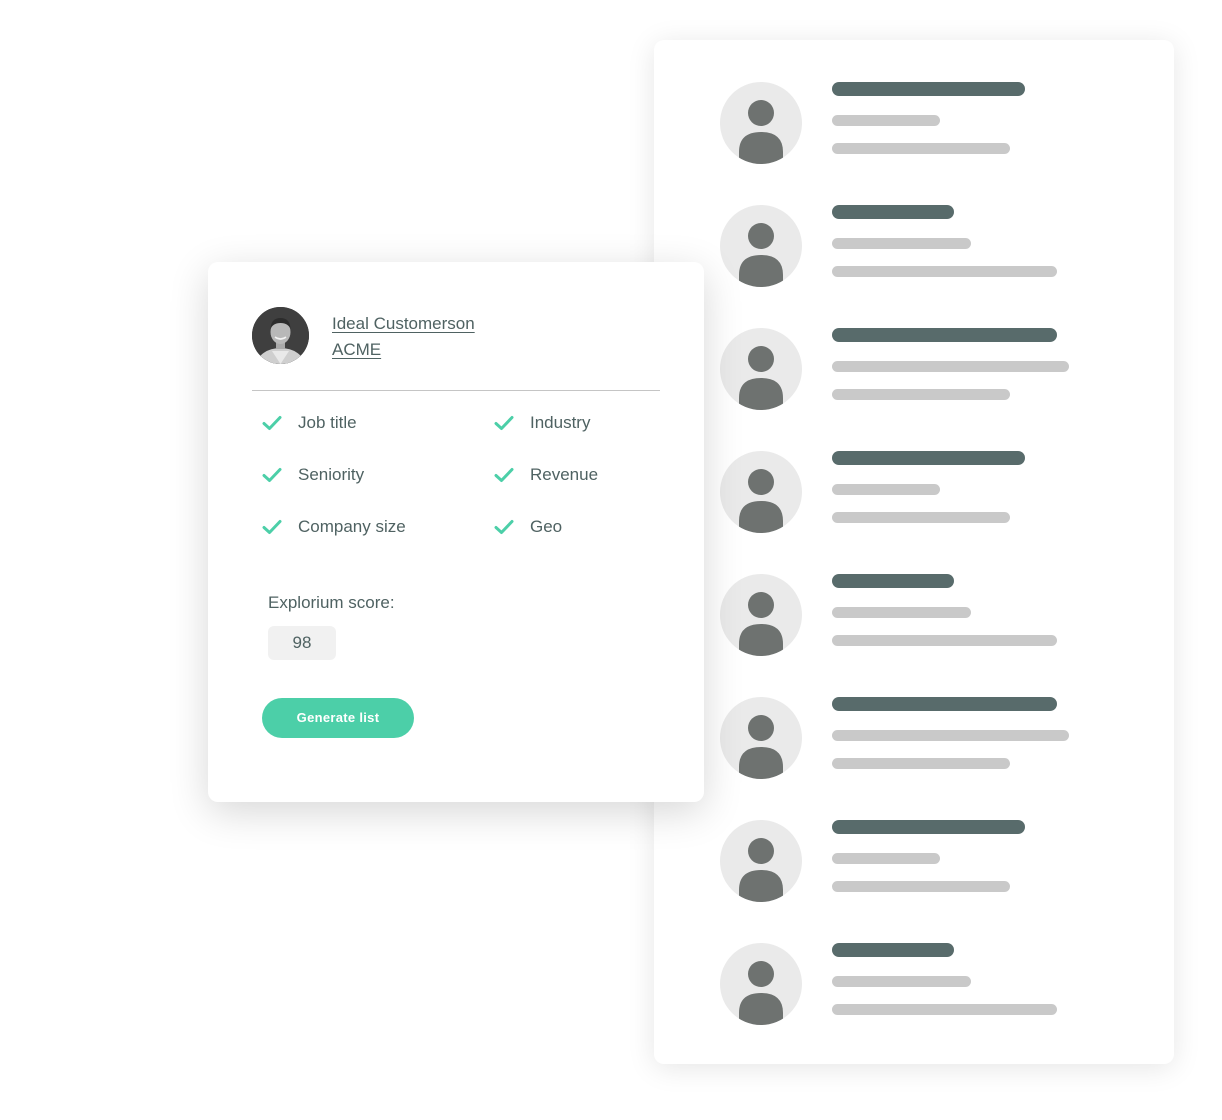 This screenshot has width=1222, height=1120. I want to click on criterion-seniority: Seniority, so click(313, 475).